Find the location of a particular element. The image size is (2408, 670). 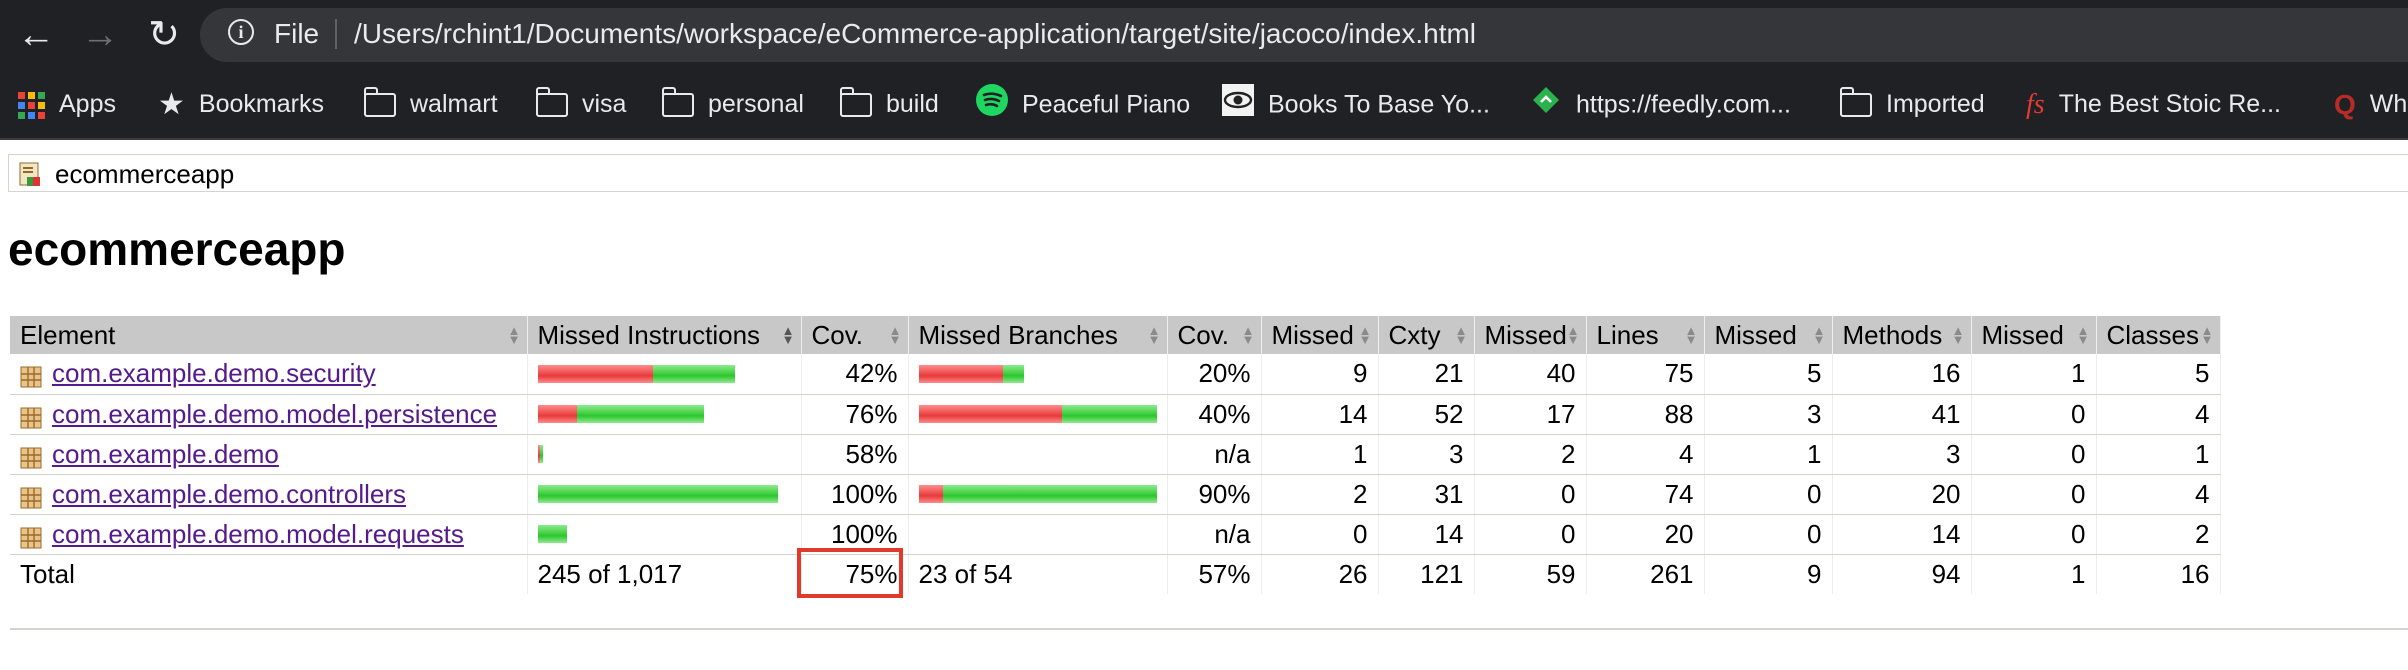

header-methods: Methods ▲ ▼ is located at coordinates (1902, 335).